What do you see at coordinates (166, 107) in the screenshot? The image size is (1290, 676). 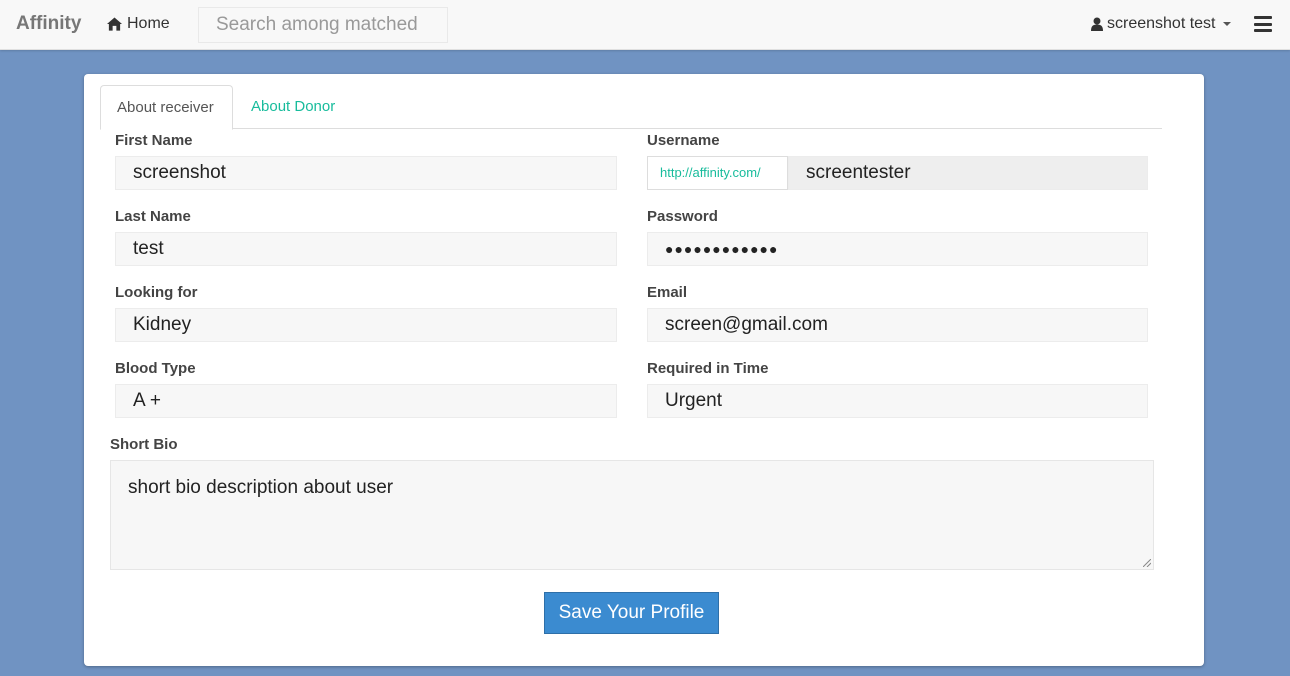 I see `tab-about-receiver: About receiver` at bounding box center [166, 107].